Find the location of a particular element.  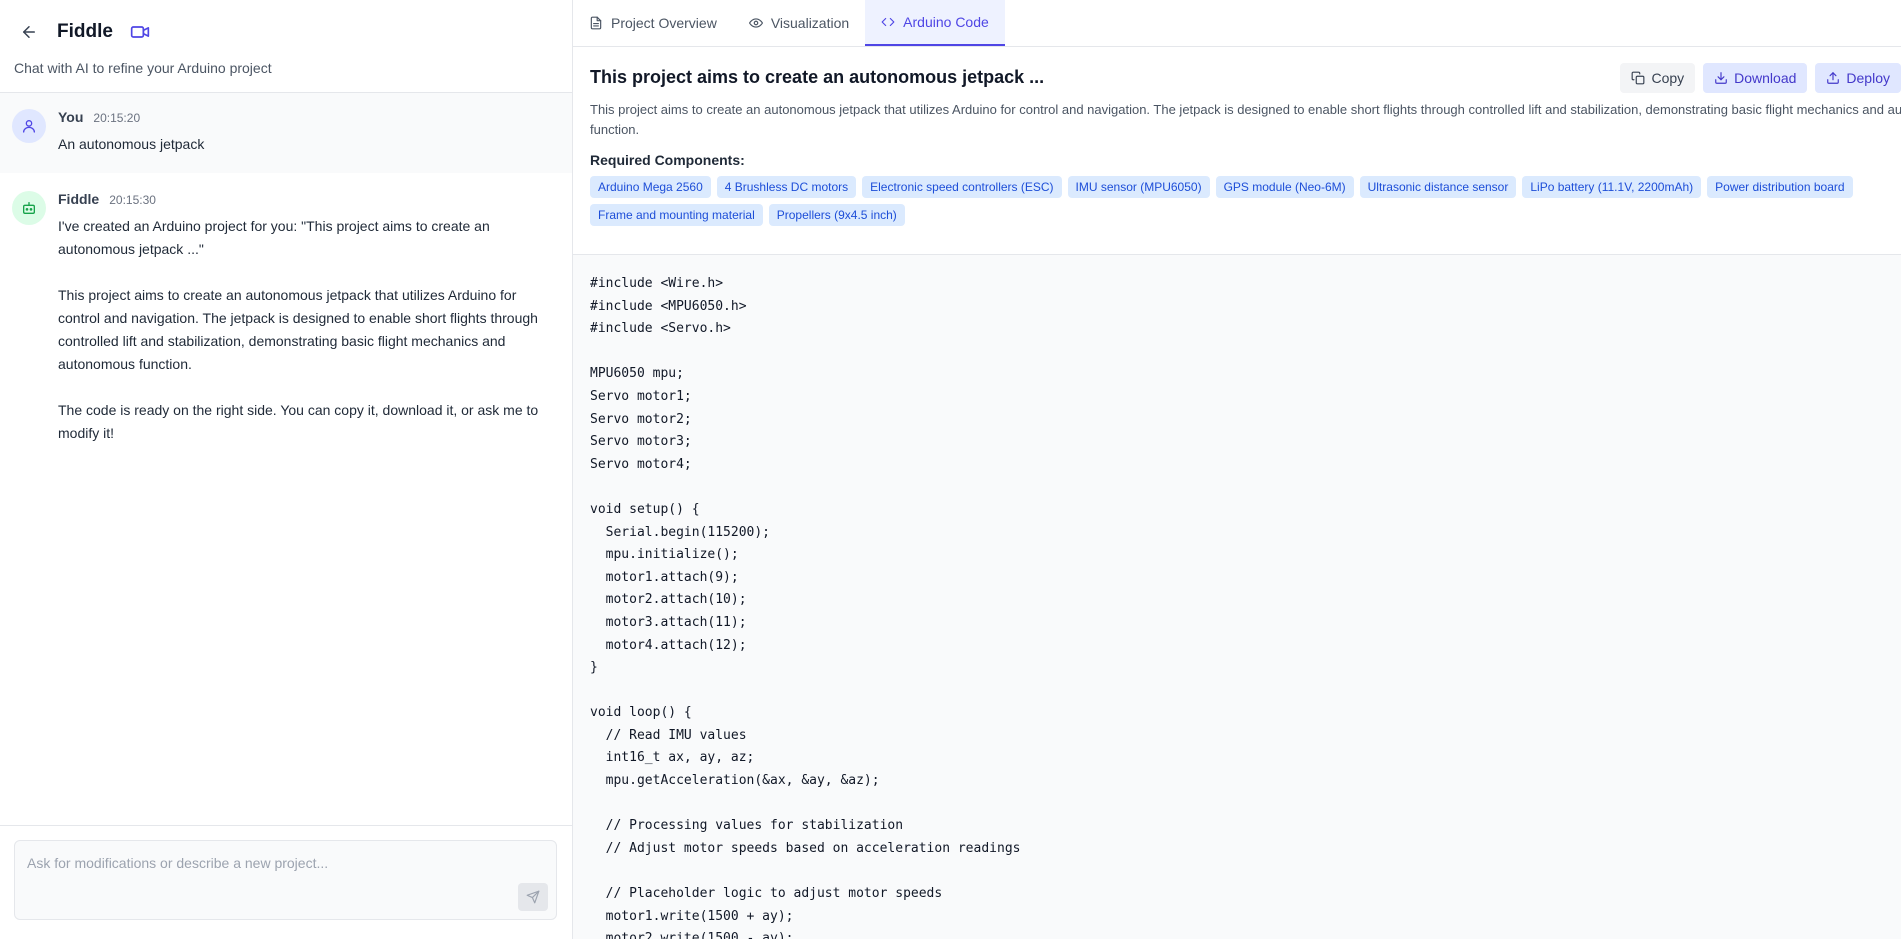

copy-icon is located at coordinates (1638, 78).